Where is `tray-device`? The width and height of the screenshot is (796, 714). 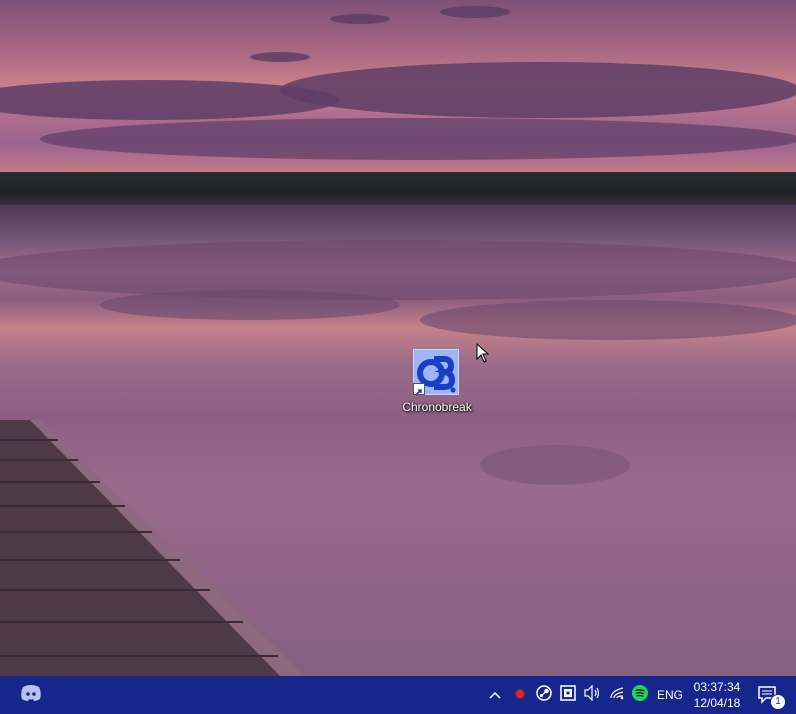 tray-device is located at coordinates (568, 695).